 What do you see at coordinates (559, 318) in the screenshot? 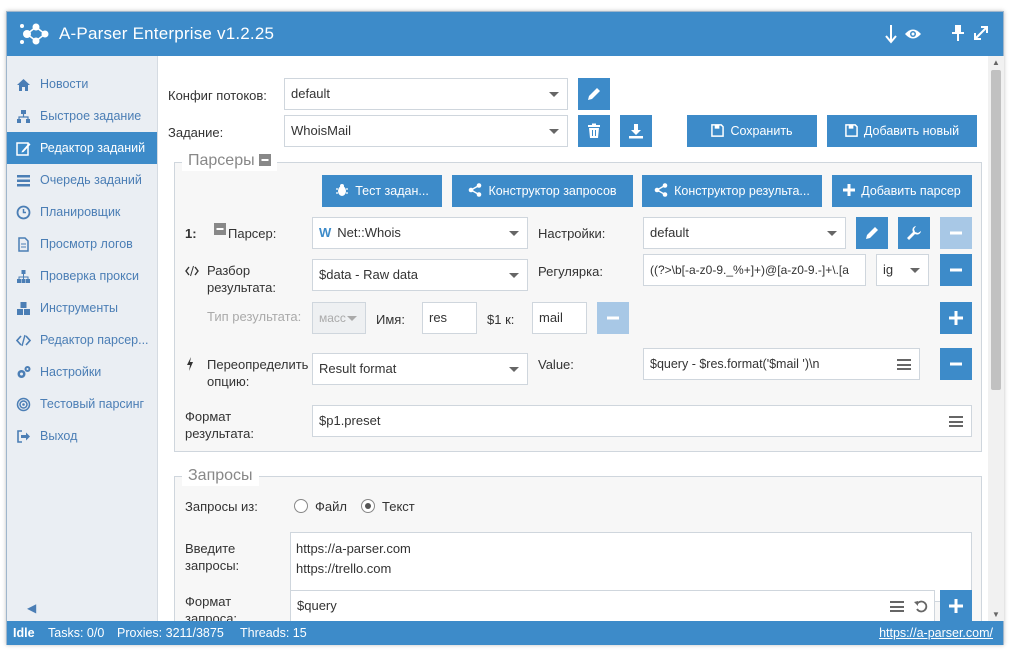
I see `group-input: mail` at bounding box center [559, 318].